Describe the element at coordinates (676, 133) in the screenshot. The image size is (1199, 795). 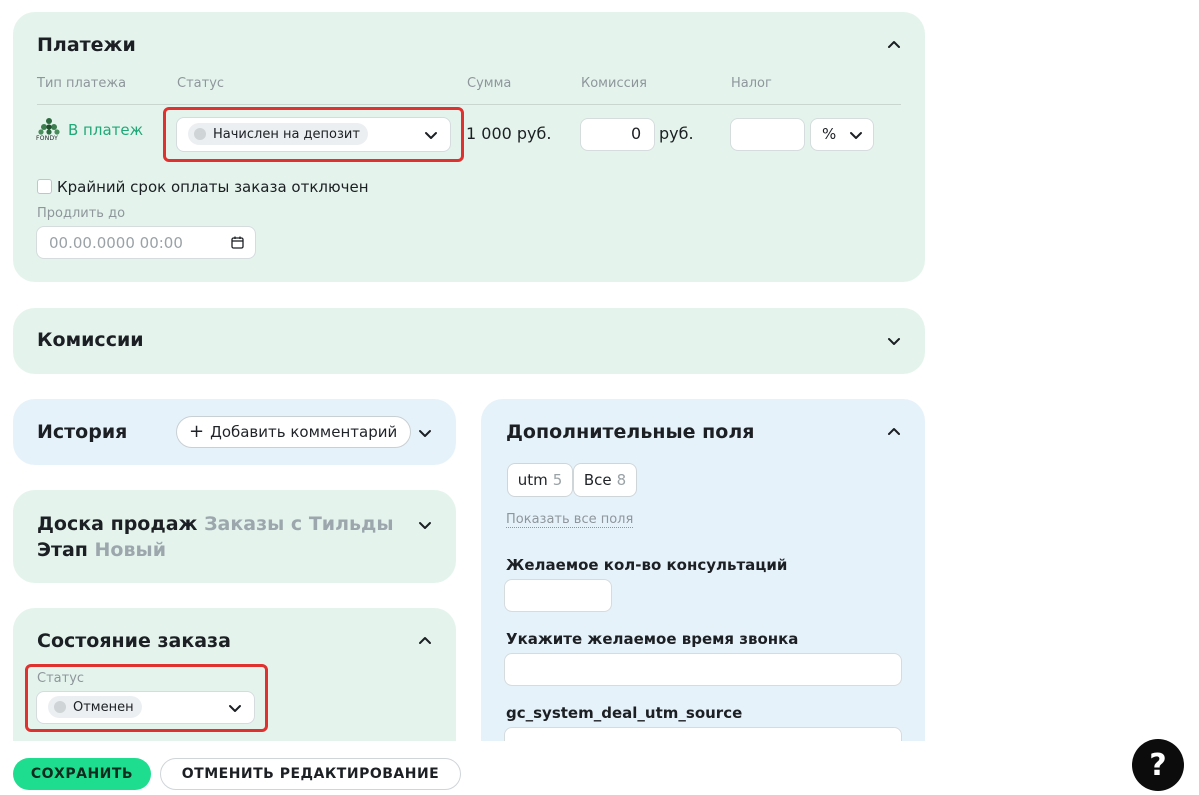
I see `commission-unit: руб.` at that location.